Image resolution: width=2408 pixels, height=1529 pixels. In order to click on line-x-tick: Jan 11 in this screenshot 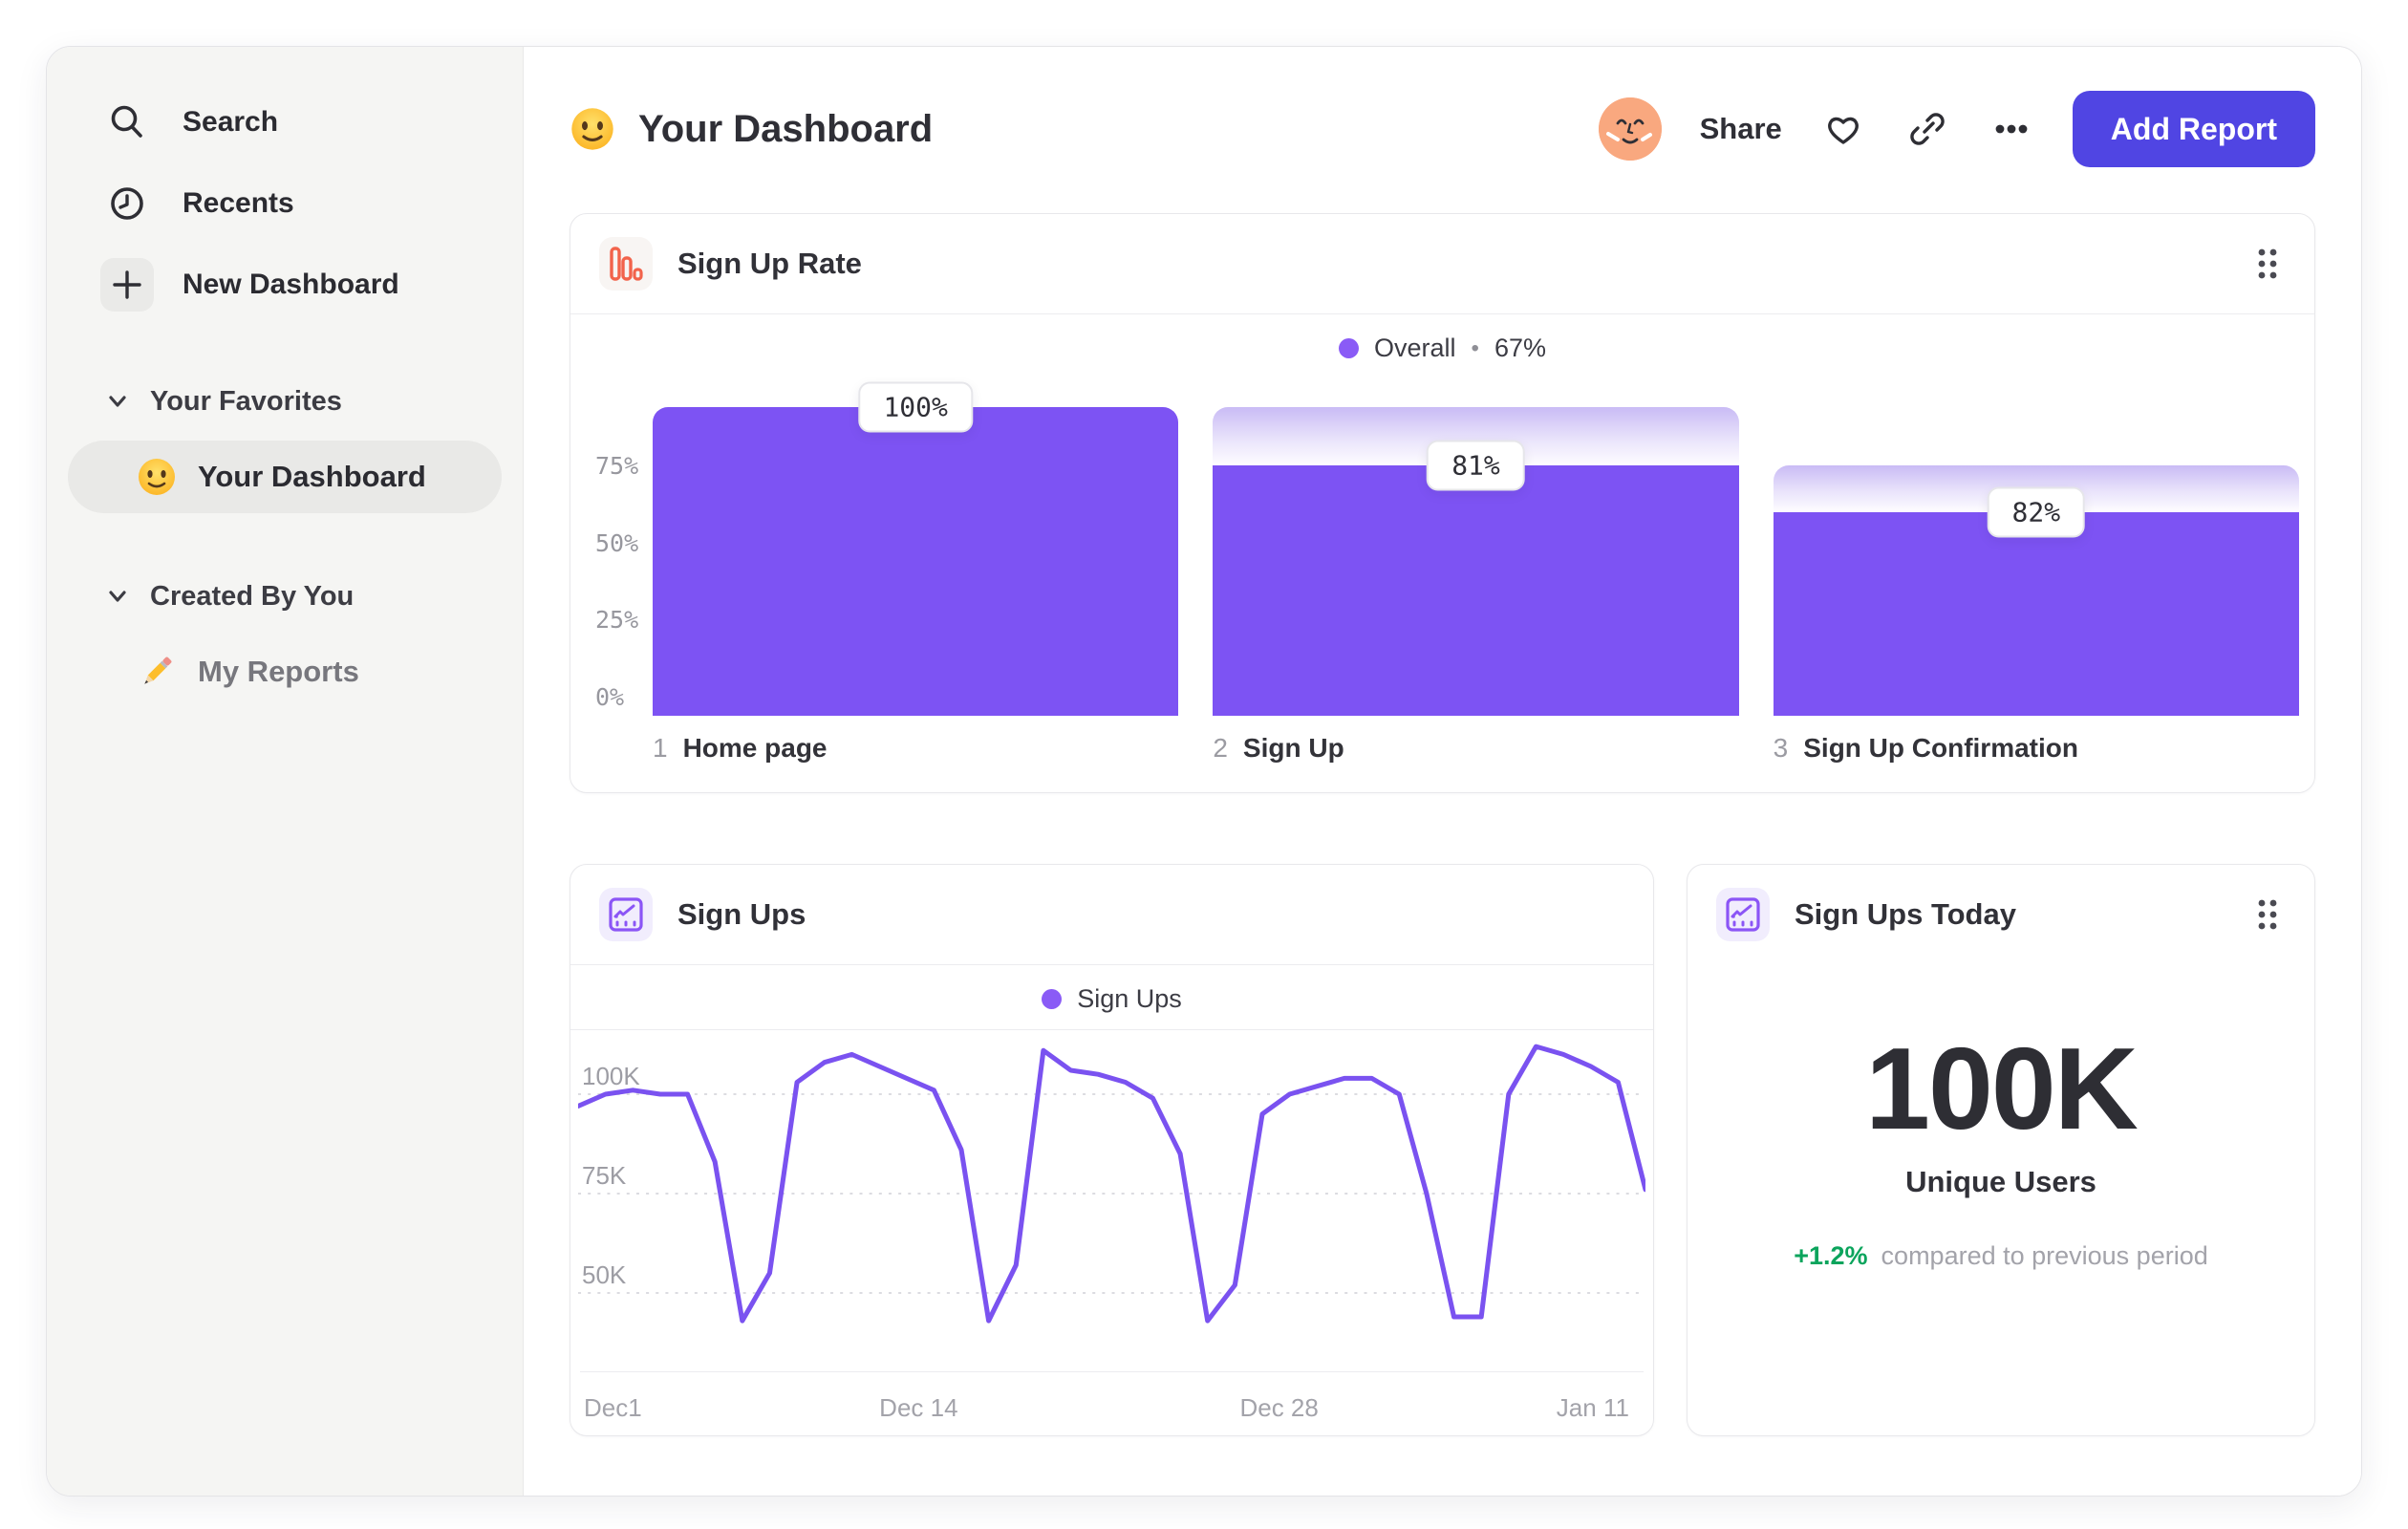, I will do `click(1593, 1407)`.